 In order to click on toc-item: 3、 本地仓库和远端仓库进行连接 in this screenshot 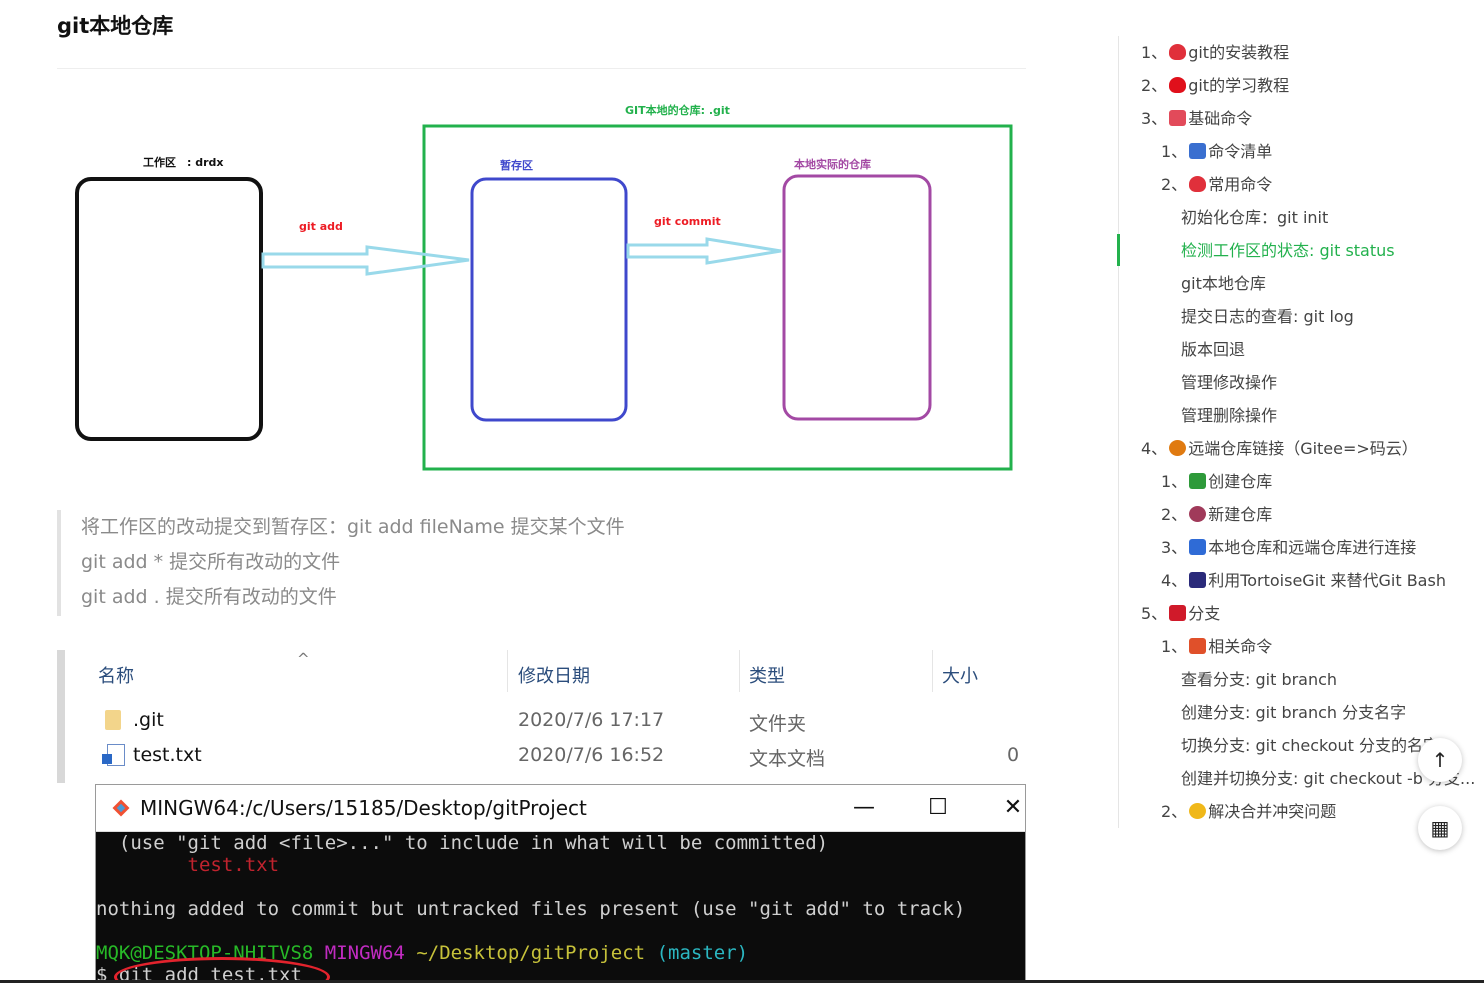, I will do `click(1288, 548)`.